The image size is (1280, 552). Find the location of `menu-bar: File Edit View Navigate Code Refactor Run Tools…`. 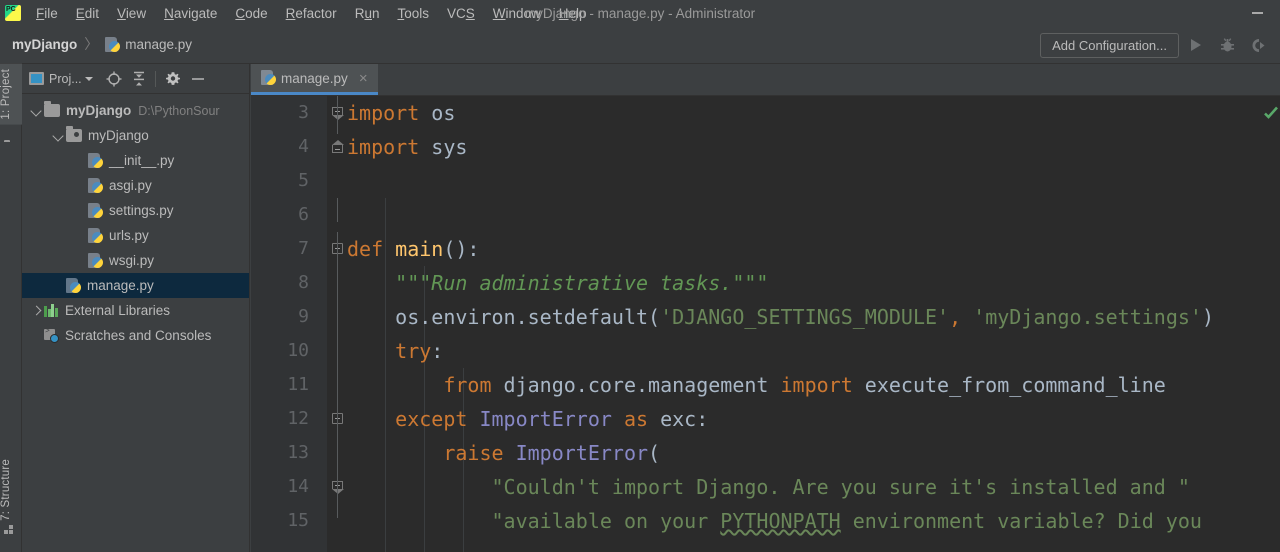

menu-bar: File Edit View Navigate Code Refactor Run Tools… is located at coordinates (311, 13).